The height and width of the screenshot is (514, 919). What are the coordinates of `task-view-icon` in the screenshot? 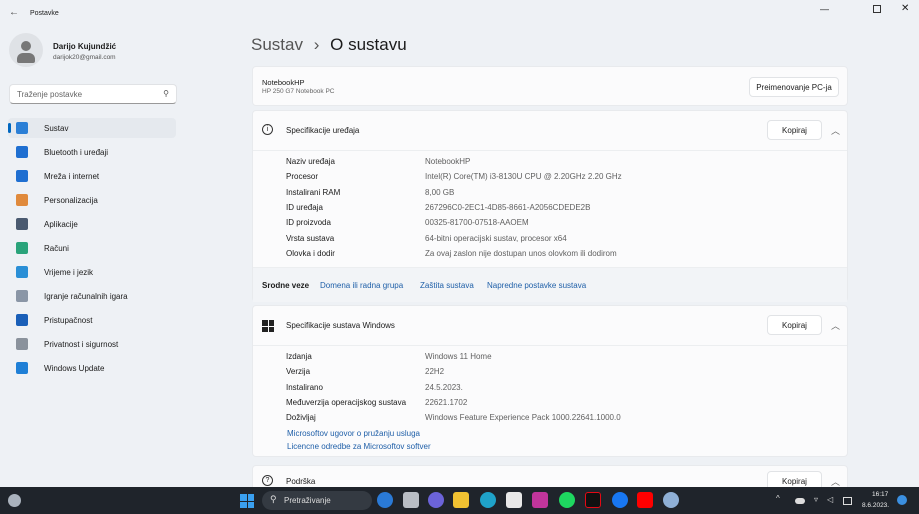 It's located at (411, 500).